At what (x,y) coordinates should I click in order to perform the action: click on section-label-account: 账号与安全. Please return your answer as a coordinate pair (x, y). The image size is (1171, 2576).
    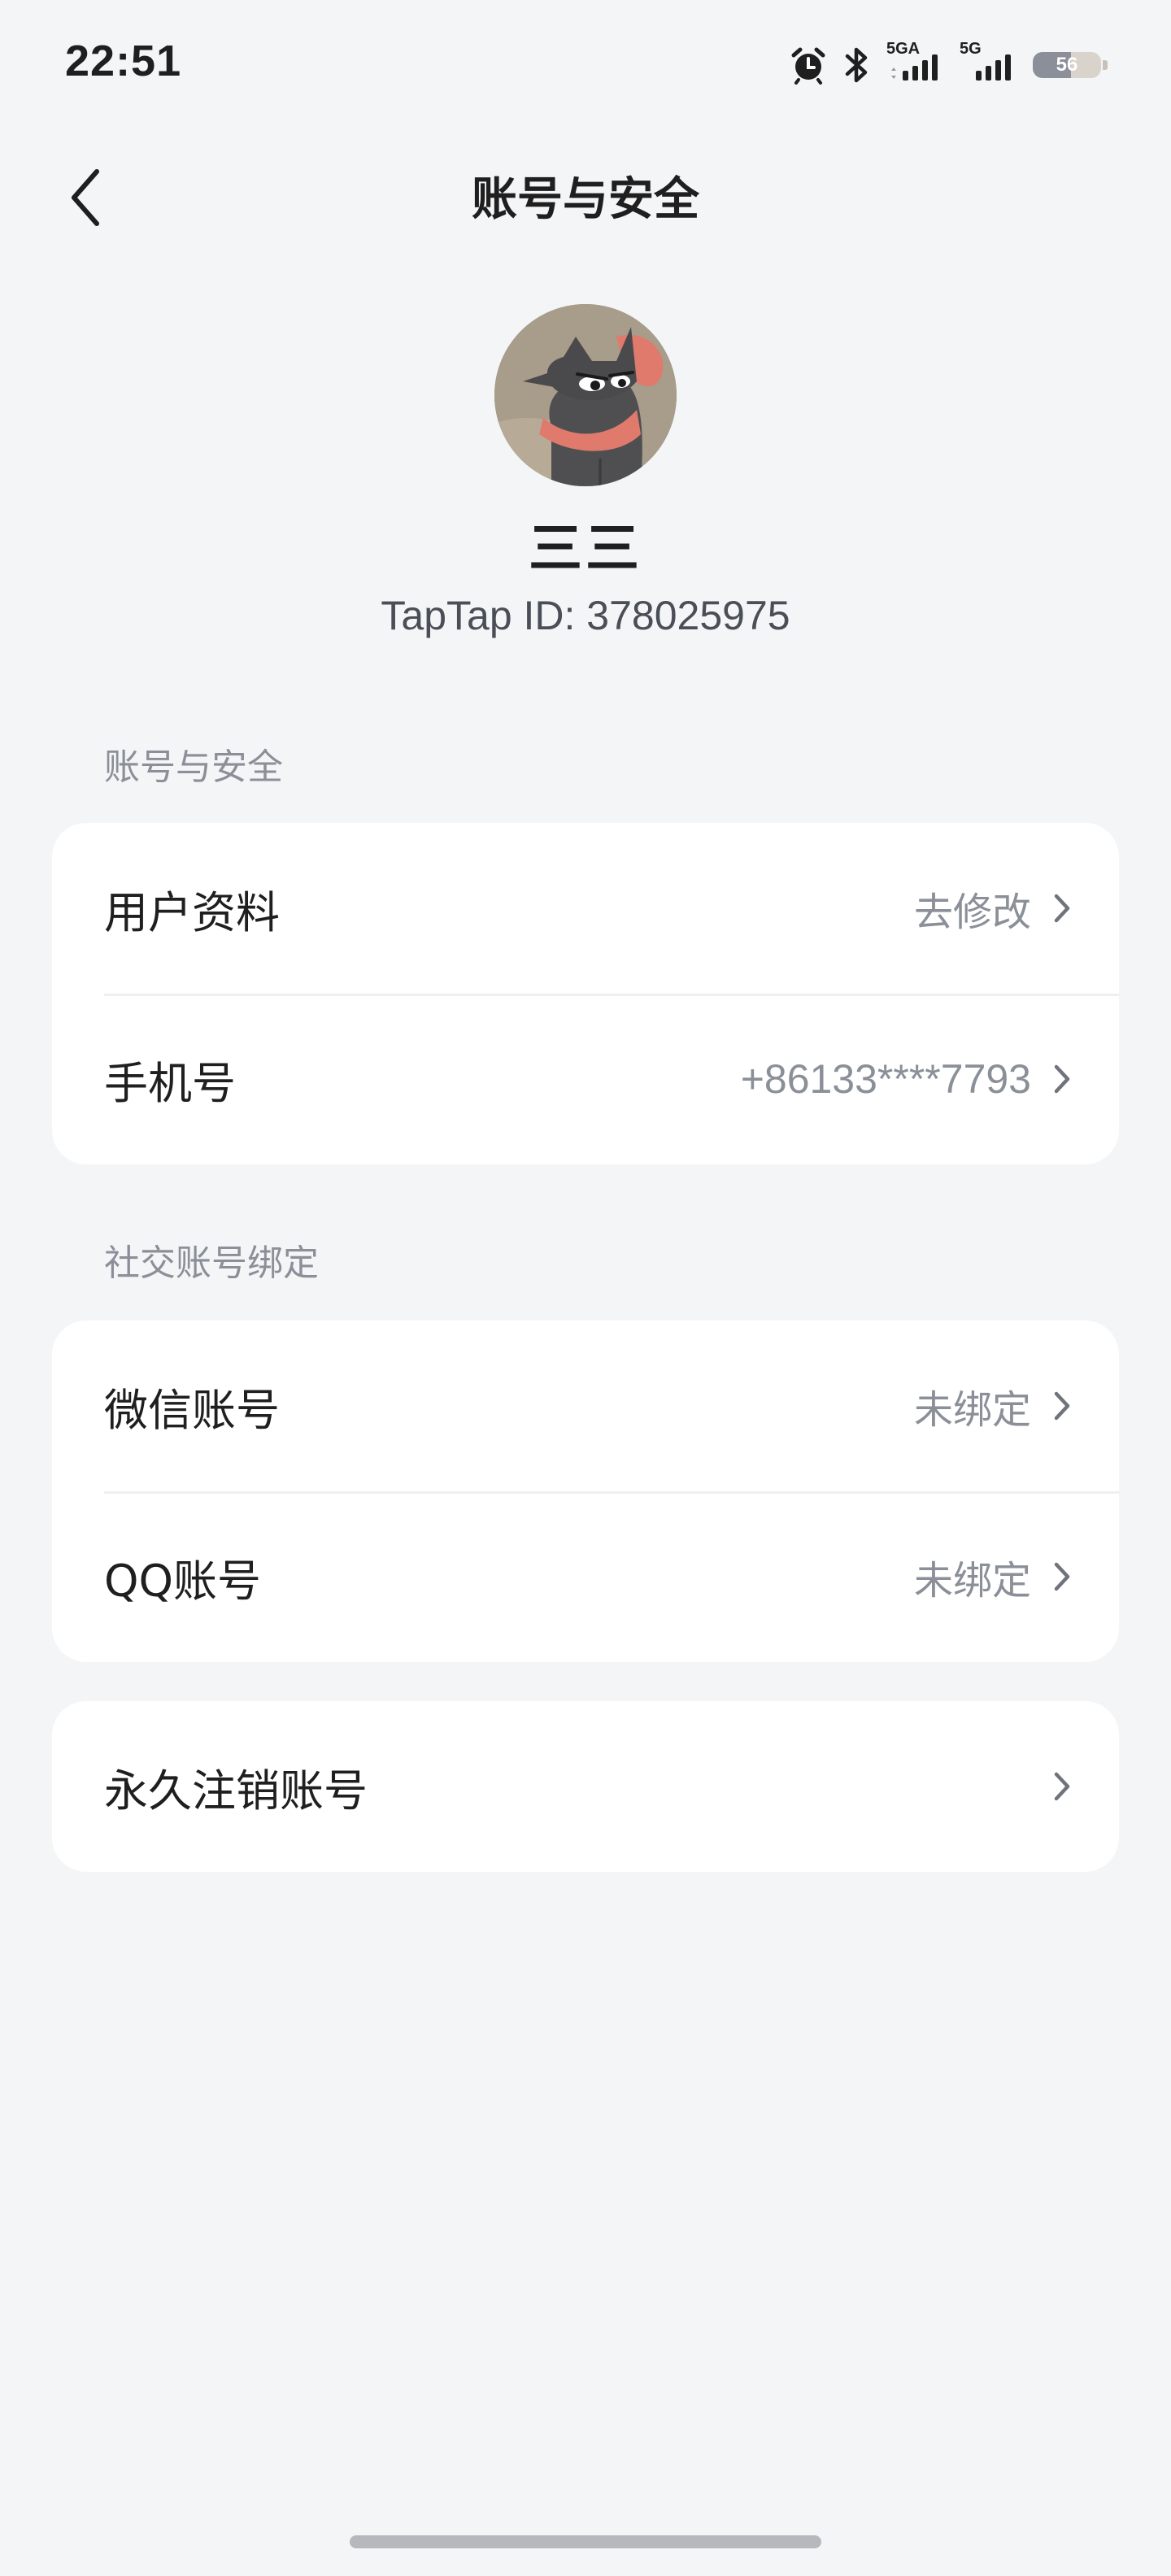
    Looking at the image, I should click on (194, 767).